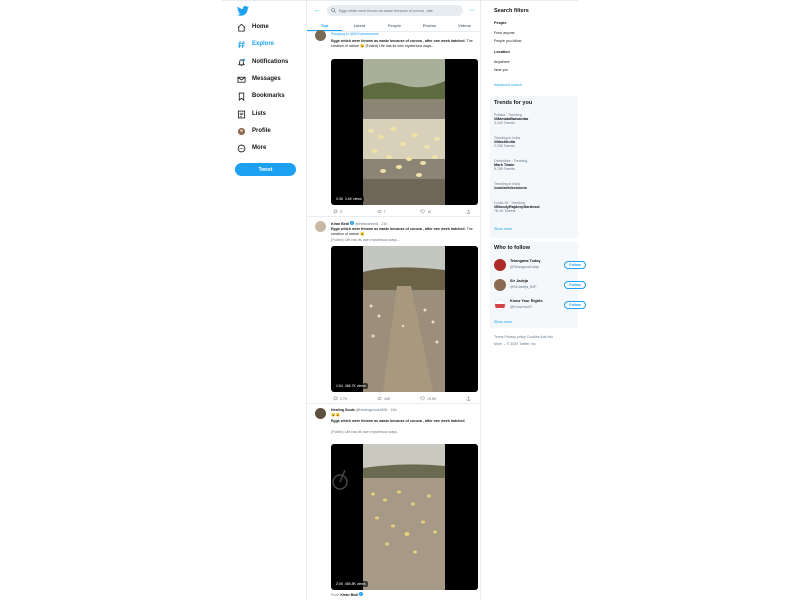  Describe the element at coordinates (403, 594) in the screenshot. I see `video-source: From Kiran Bedi` at that location.